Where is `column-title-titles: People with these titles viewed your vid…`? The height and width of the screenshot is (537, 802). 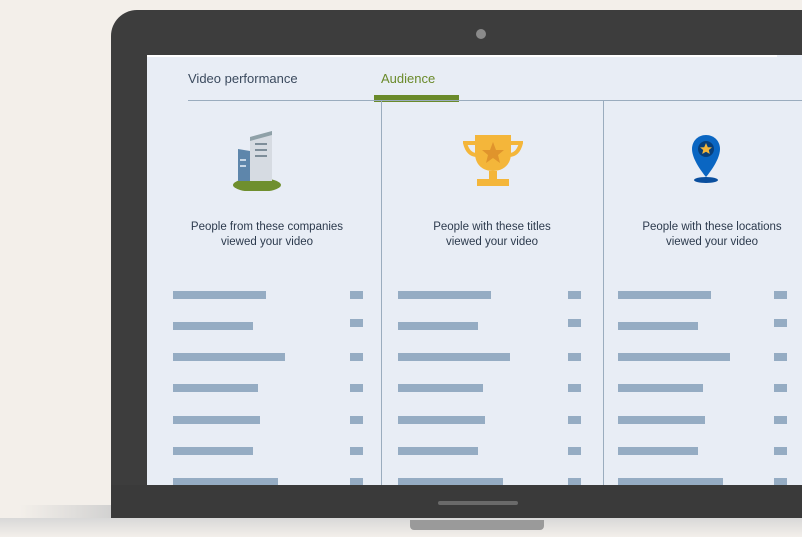 column-title-titles: People with these titles viewed your vid… is located at coordinates (492, 235).